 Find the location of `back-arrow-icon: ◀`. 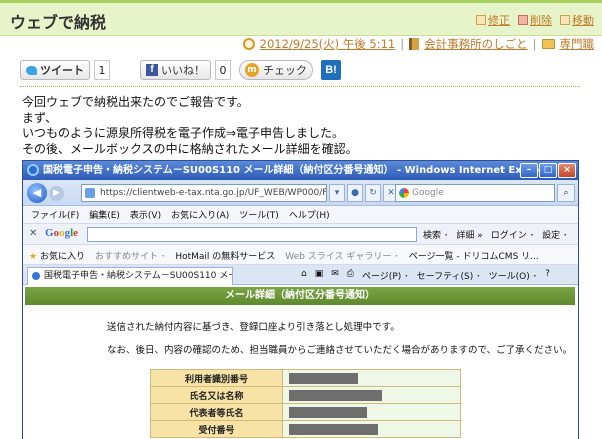

back-arrow-icon: ◀ is located at coordinates (37, 193).